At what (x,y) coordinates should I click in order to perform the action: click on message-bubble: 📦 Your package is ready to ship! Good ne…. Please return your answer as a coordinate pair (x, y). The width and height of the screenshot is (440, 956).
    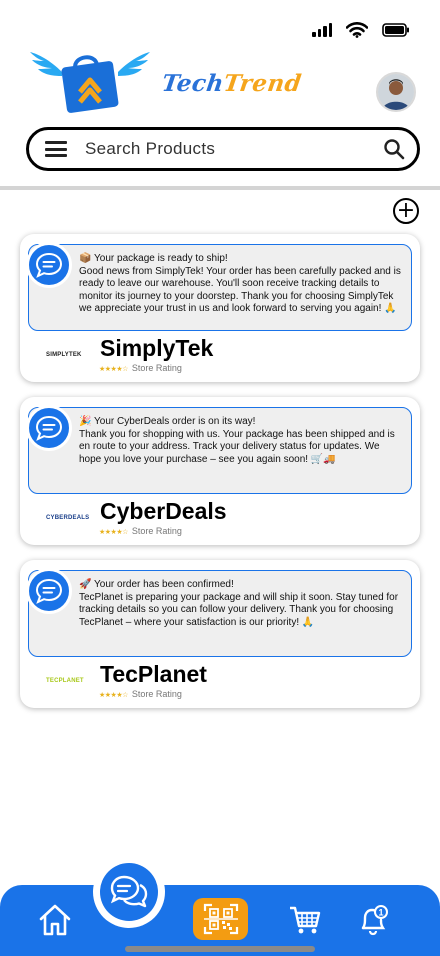
    Looking at the image, I should click on (219, 286).